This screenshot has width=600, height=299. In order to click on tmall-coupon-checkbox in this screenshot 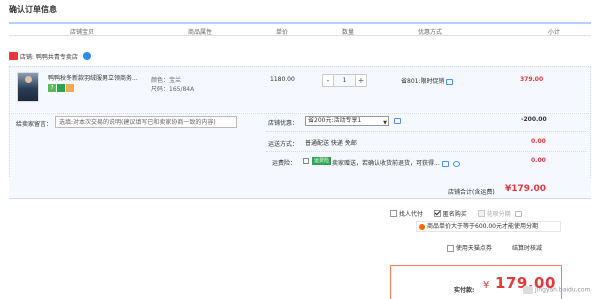, I will do `click(450, 248)`.